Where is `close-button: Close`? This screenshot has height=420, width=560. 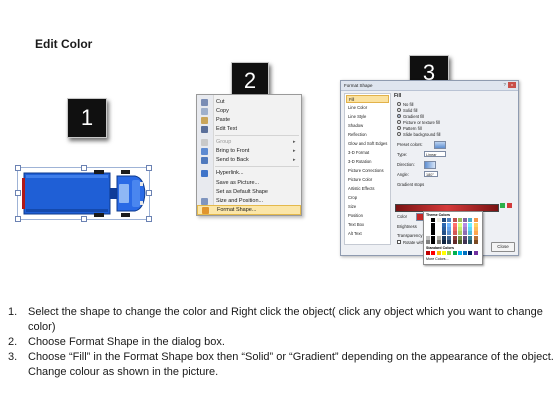 close-button: Close is located at coordinates (503, 247).